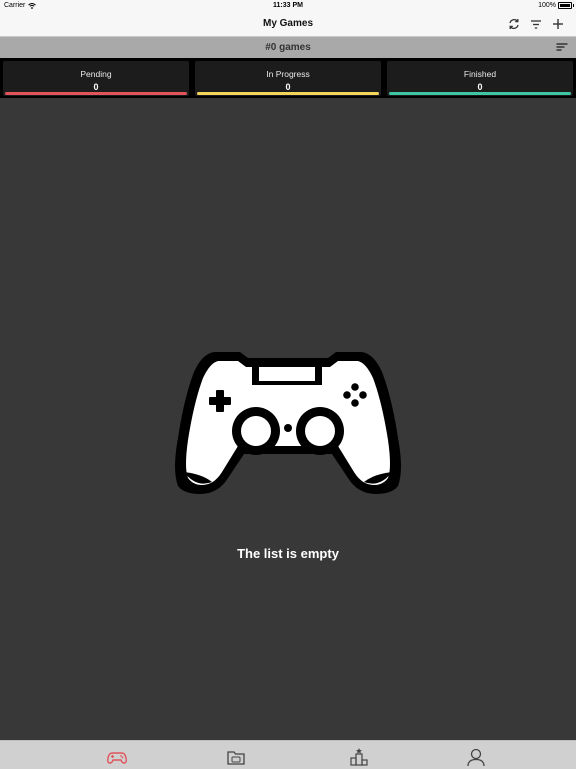 This screenshot has width=576, height=769. Describe the element at coordinates (288, 74) in the screenshot. I see `stat-label: In Progress` at that location.